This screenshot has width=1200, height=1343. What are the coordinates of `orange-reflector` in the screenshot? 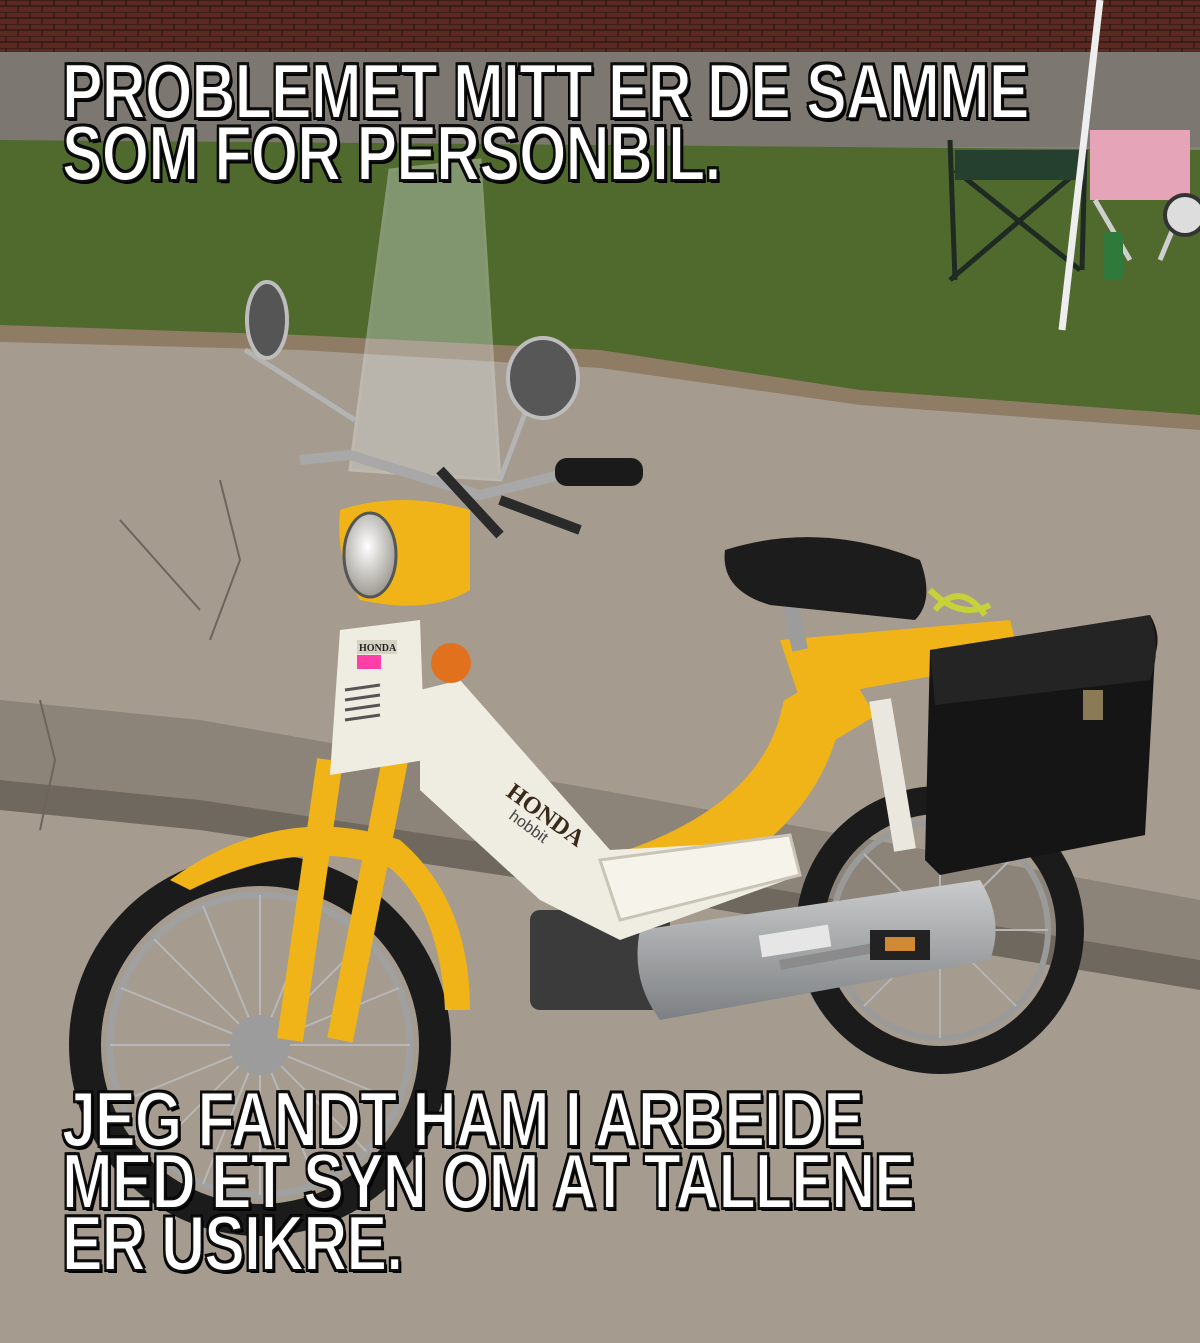 It's located at (451, 663).